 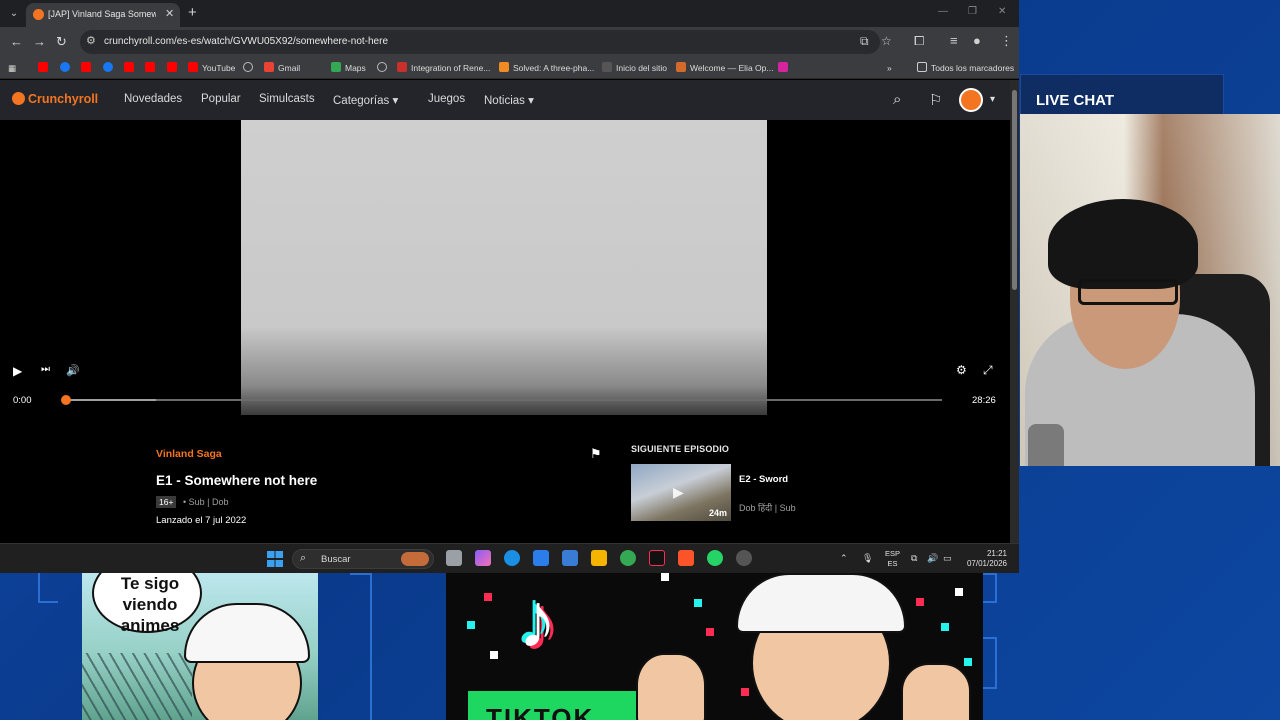 What do you see at coordinates (634, 68) in the screenshot?
I see `bookmark-inicio: Inicio del sitio` at bounding box center [634, 68].